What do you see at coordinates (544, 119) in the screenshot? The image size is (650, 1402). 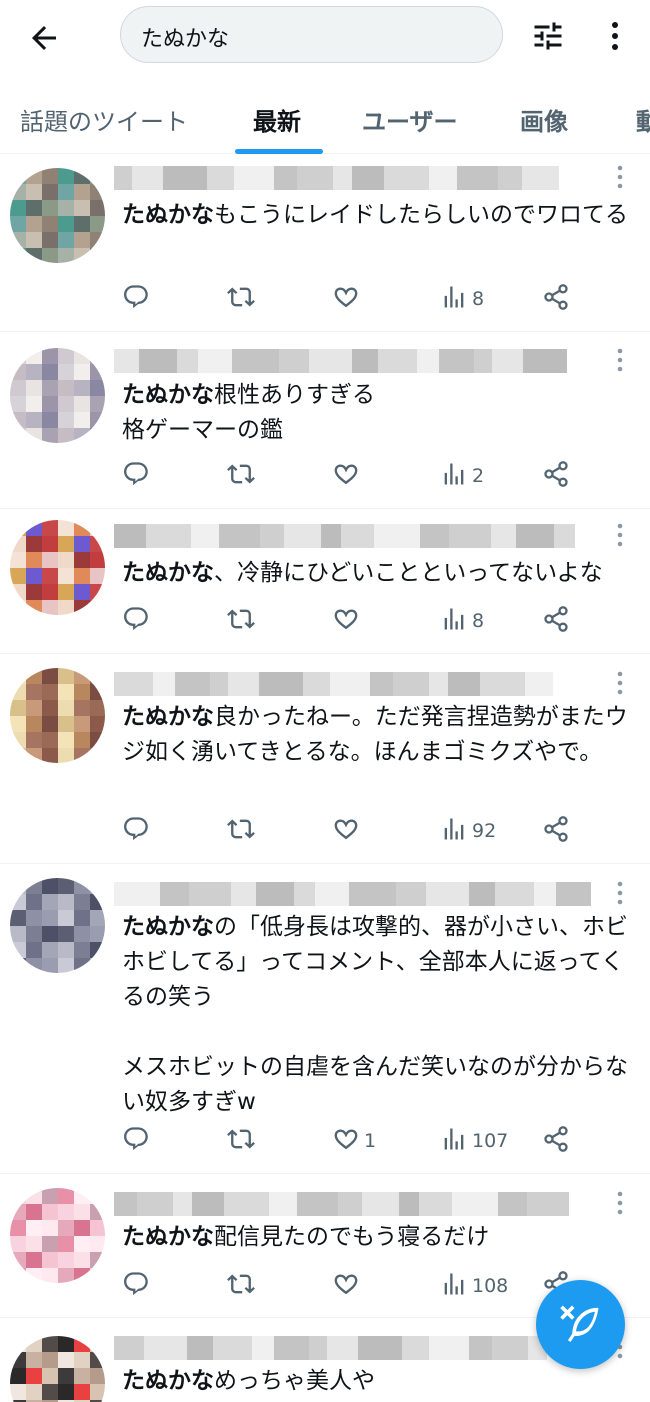 I see `tab-images: 画像` at bounding box center [544, 119].